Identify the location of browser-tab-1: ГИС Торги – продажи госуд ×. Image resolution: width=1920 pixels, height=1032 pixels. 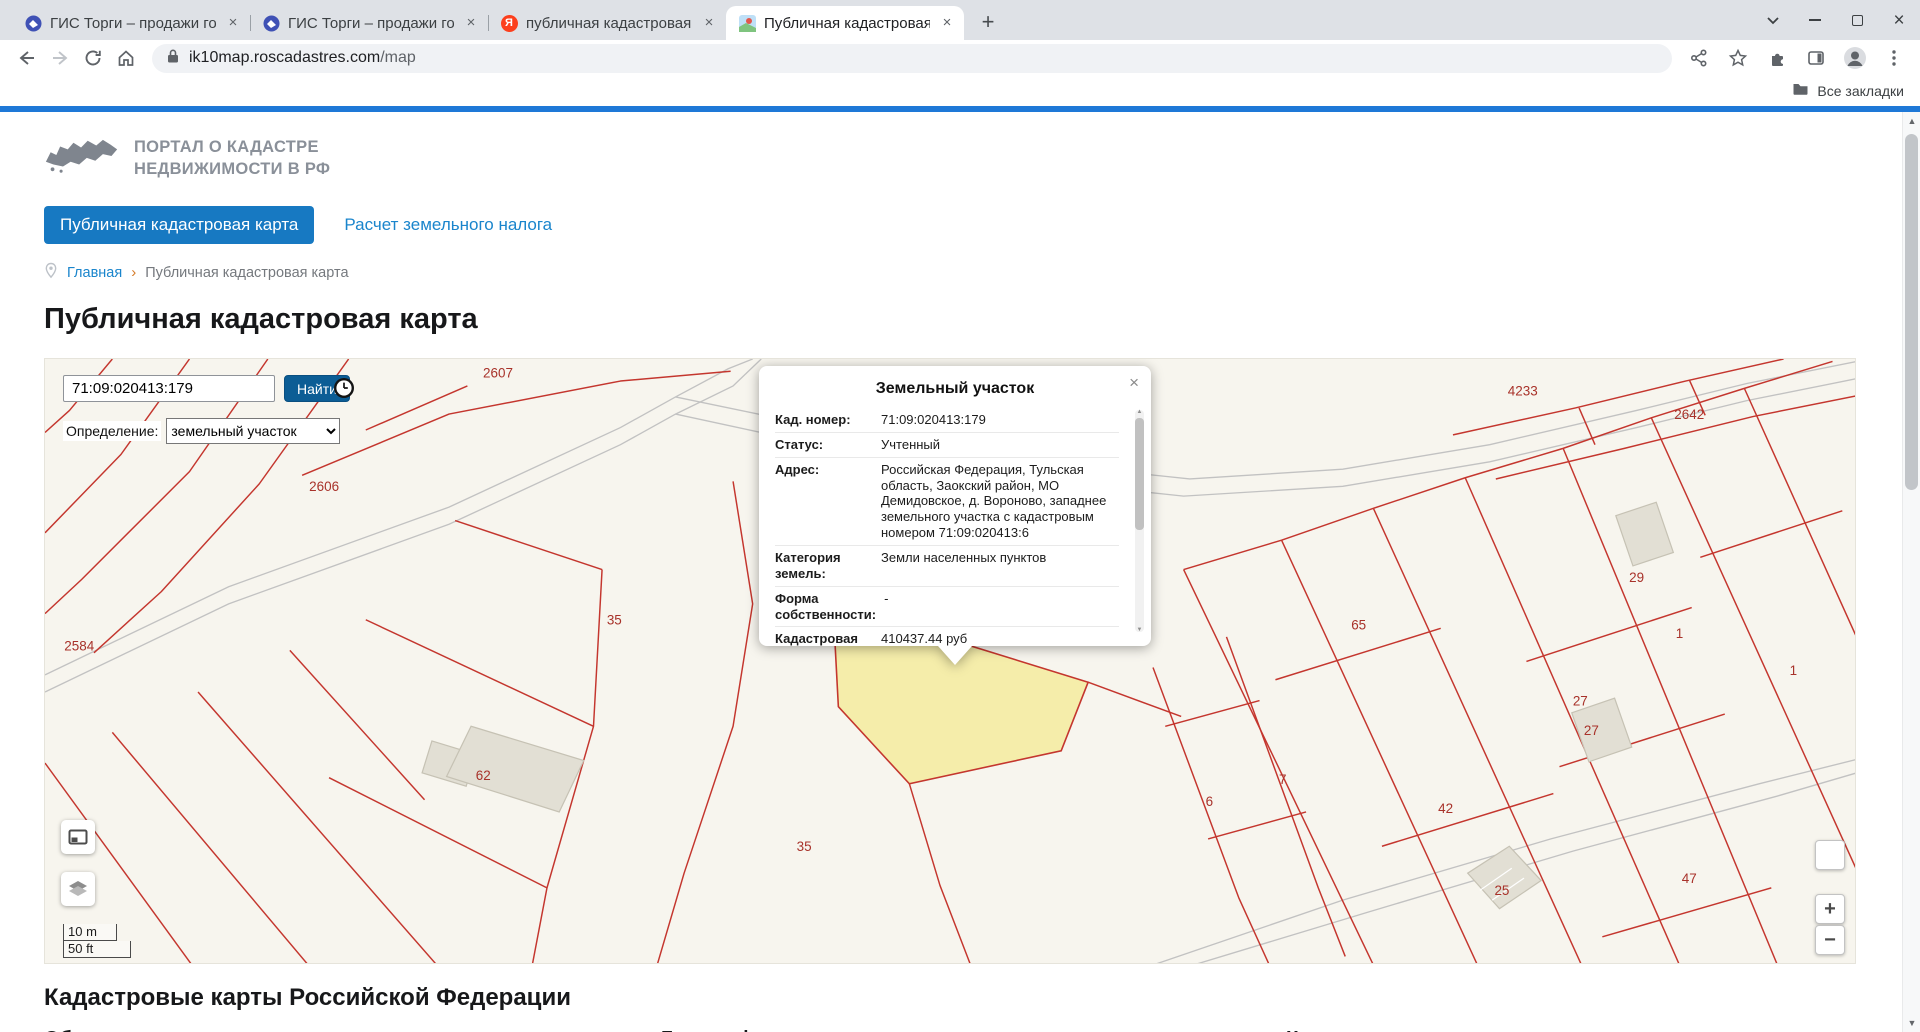
(131, 23).